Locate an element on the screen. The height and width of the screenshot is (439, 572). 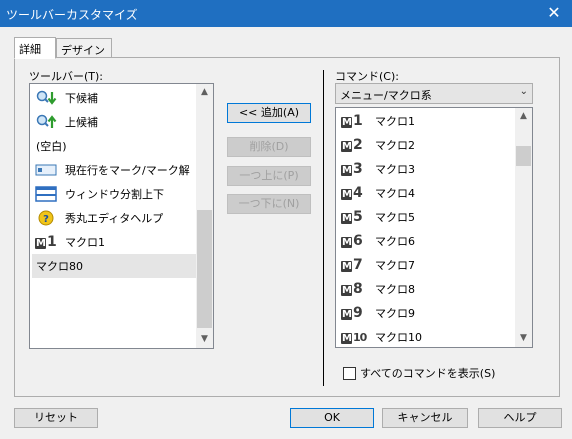
tab-details: 詳細 is located at coordinates (35, 48).